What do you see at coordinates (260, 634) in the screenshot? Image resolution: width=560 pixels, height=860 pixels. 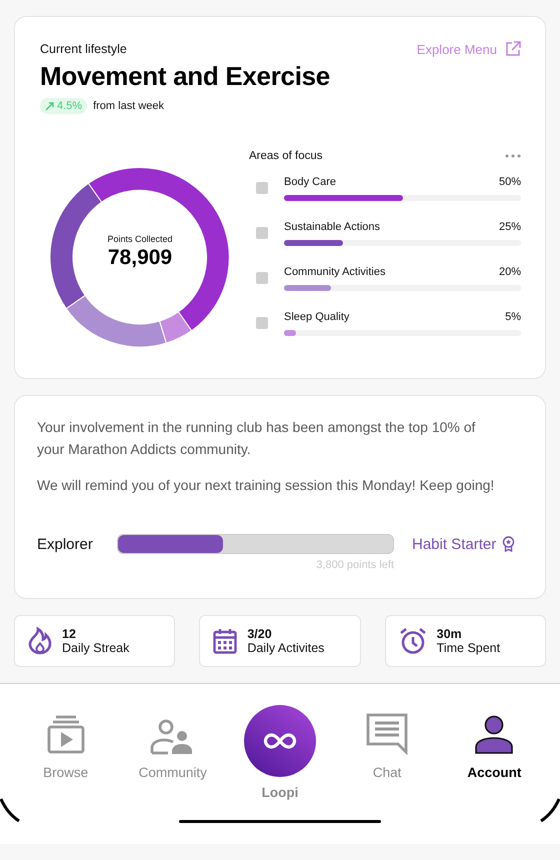 I see `stat-value: 3/20` at bounding box center [260, 634].